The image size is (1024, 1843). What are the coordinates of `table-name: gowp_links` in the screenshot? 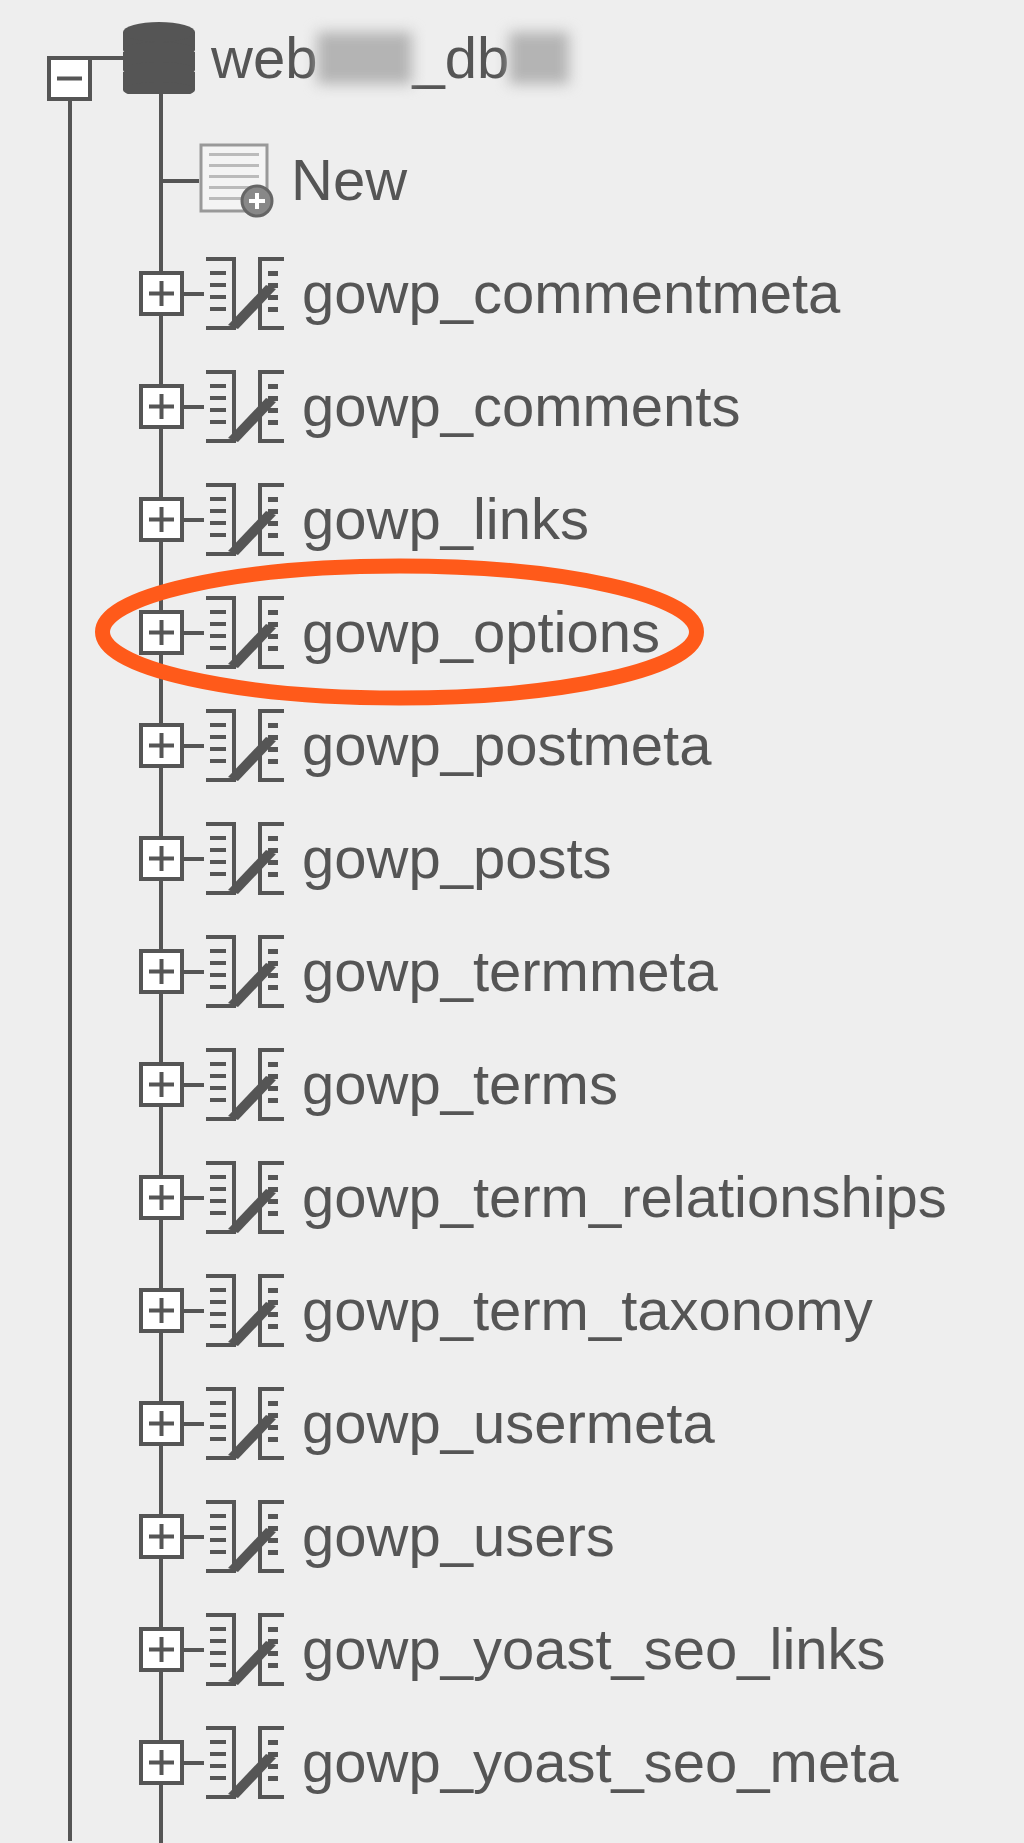 It's located at (445, 519).